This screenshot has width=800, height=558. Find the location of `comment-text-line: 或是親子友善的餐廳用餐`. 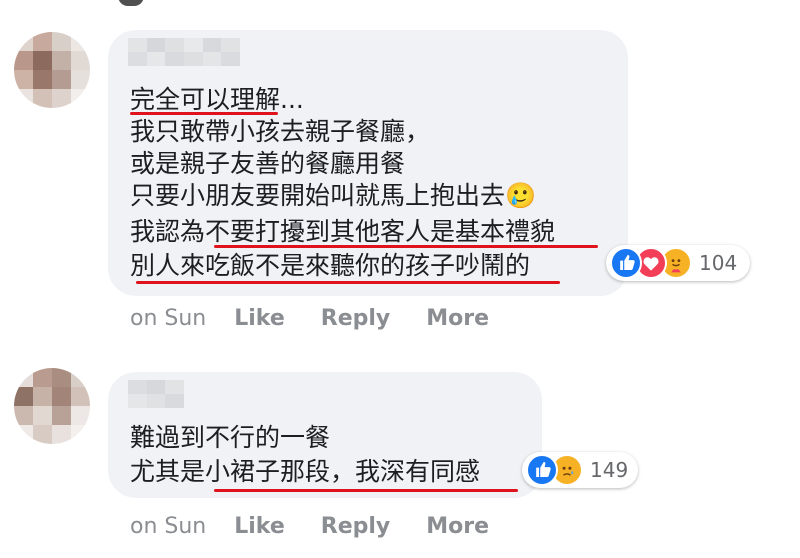

comment-text-line: 或是親子友善的餐廳用餐 is located at coordinates (268, 163).